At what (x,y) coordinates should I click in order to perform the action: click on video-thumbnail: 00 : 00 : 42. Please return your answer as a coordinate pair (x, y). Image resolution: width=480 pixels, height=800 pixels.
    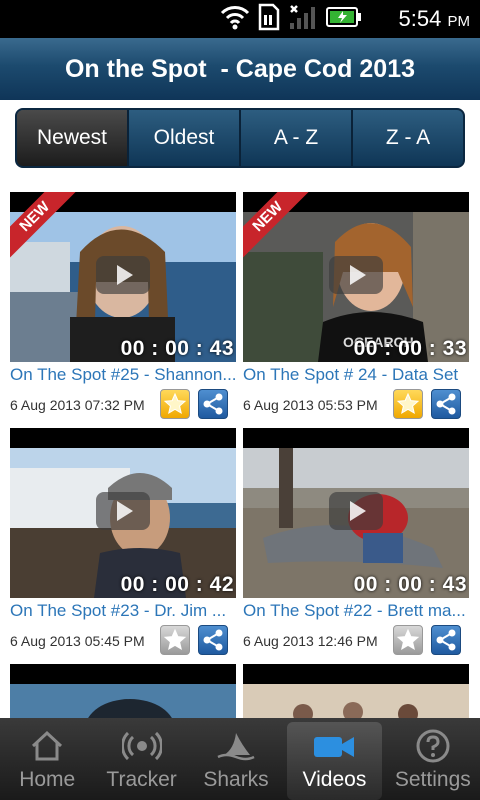
    Looking at the image, I should click on (123, 513).